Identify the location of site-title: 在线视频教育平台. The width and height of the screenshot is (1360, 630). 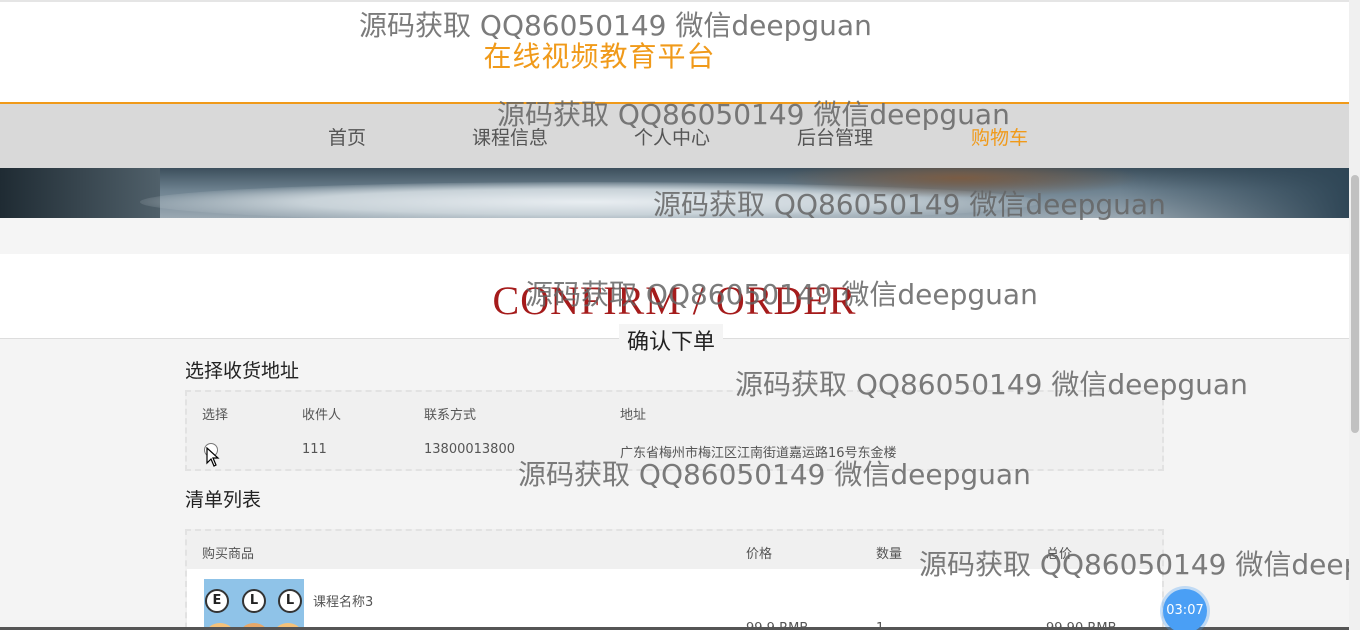
(599, 55).